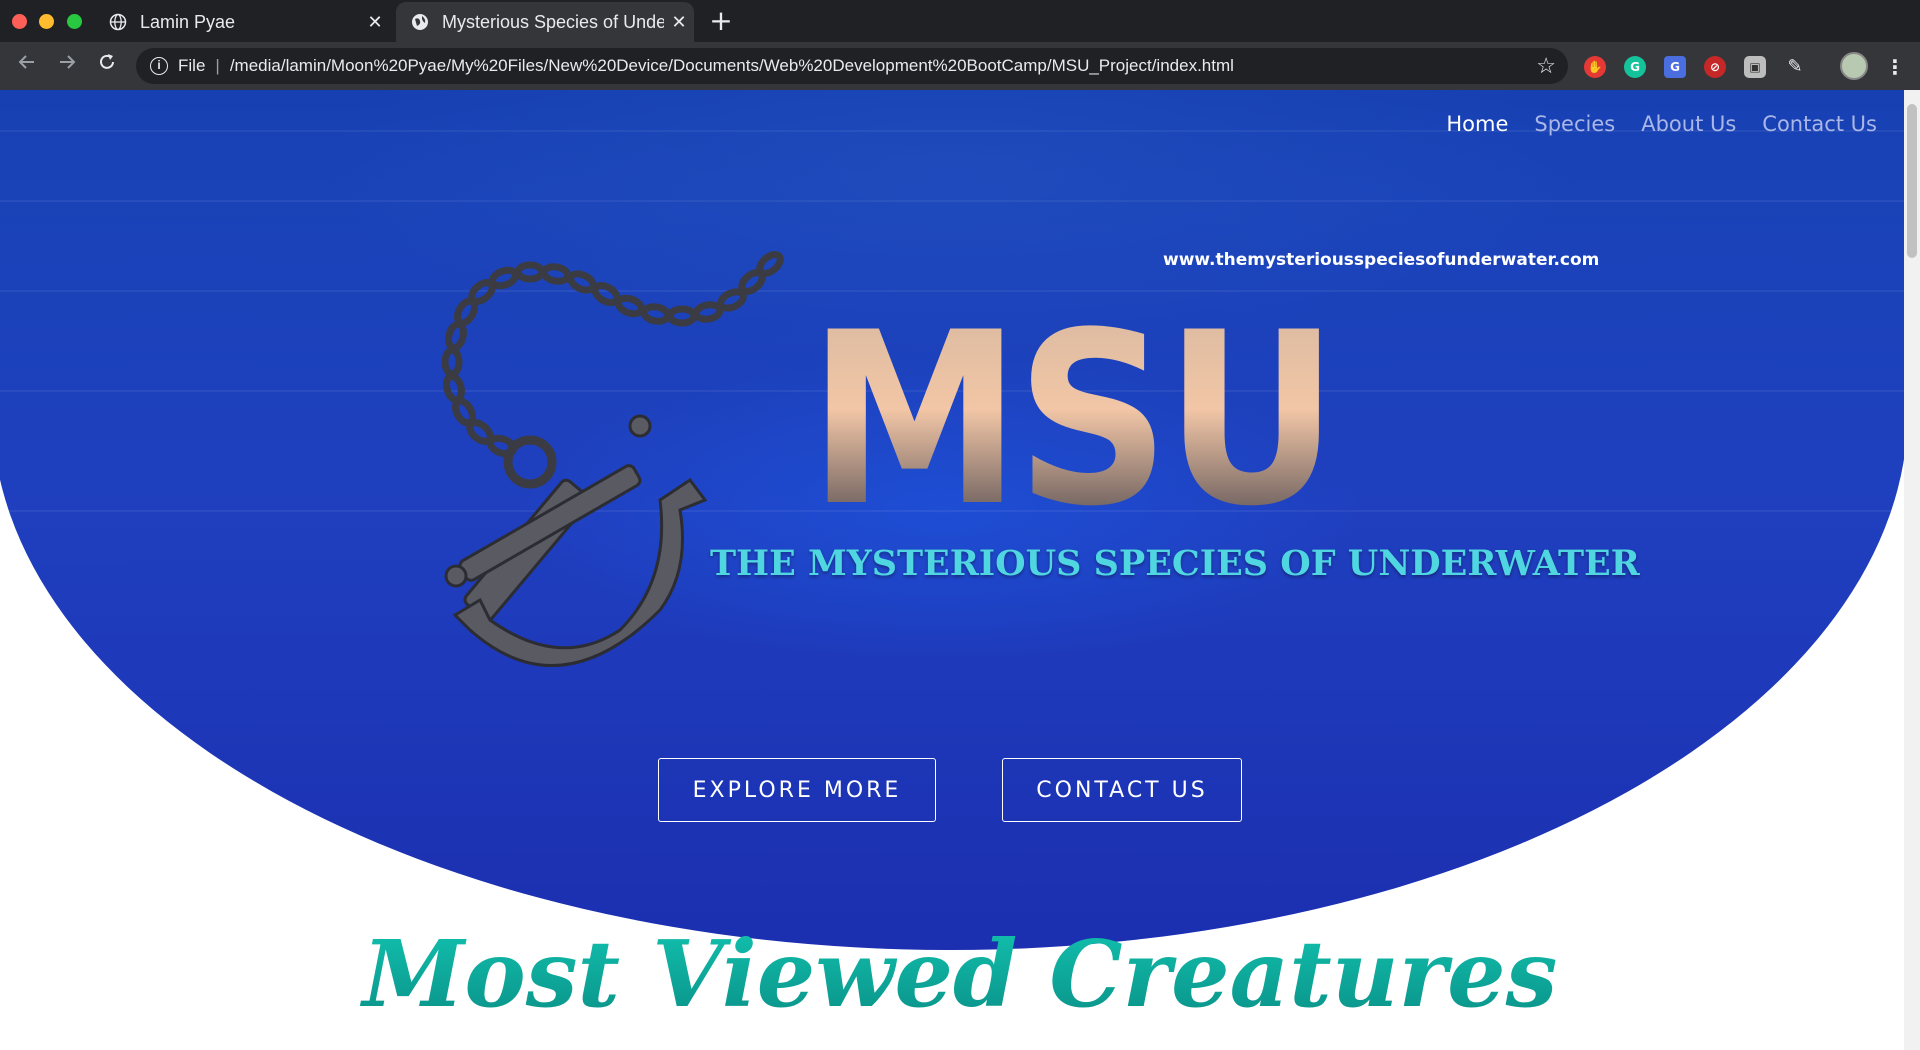 The image size is (1920, 1050). What do you see at coordinates (1715, 67) in the screenshot?
I see `extension-block-icon: ⊘` at bounding box center [1715, 67].